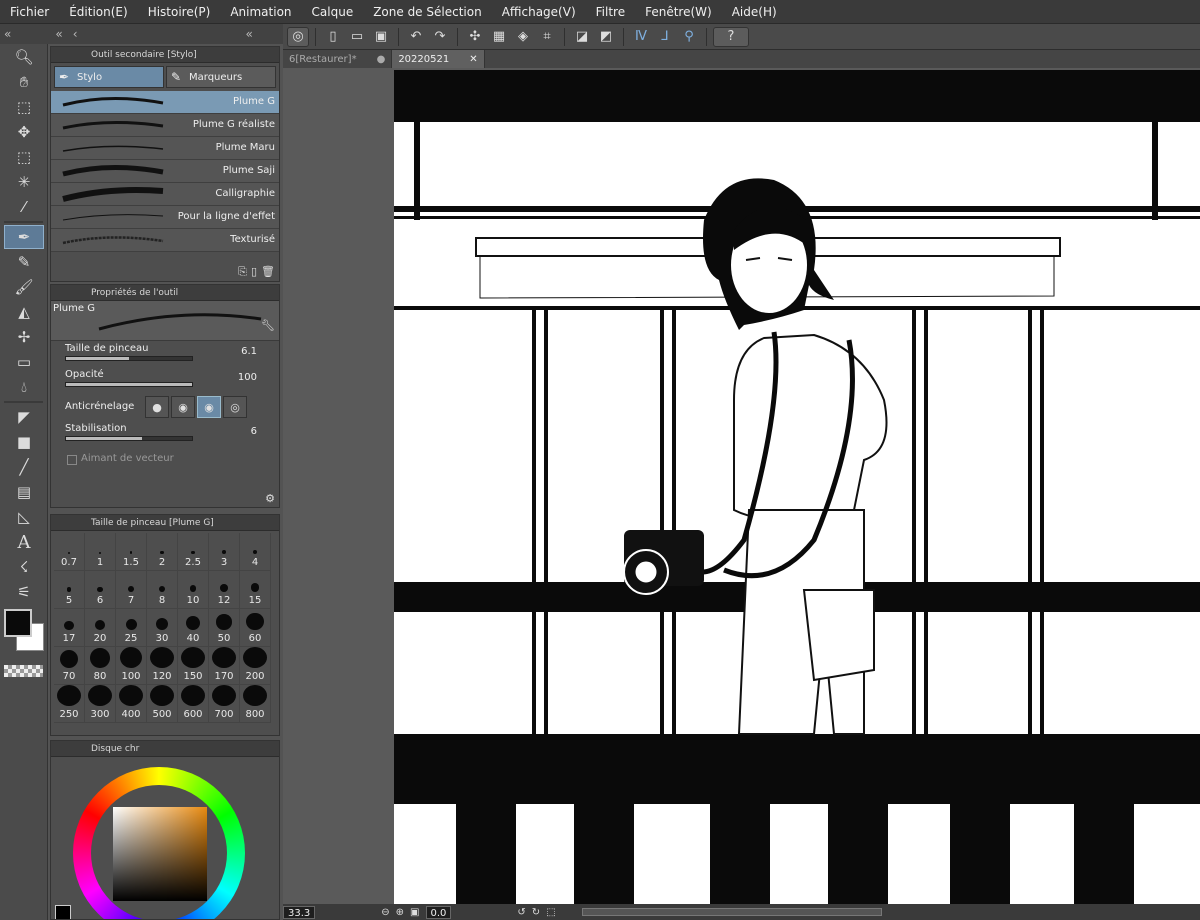 This screenshot has height=920, width=1200. Describe the element at coordinates (100, 666) in the screenshot. I see `brush-size-cell: 80` at that location.